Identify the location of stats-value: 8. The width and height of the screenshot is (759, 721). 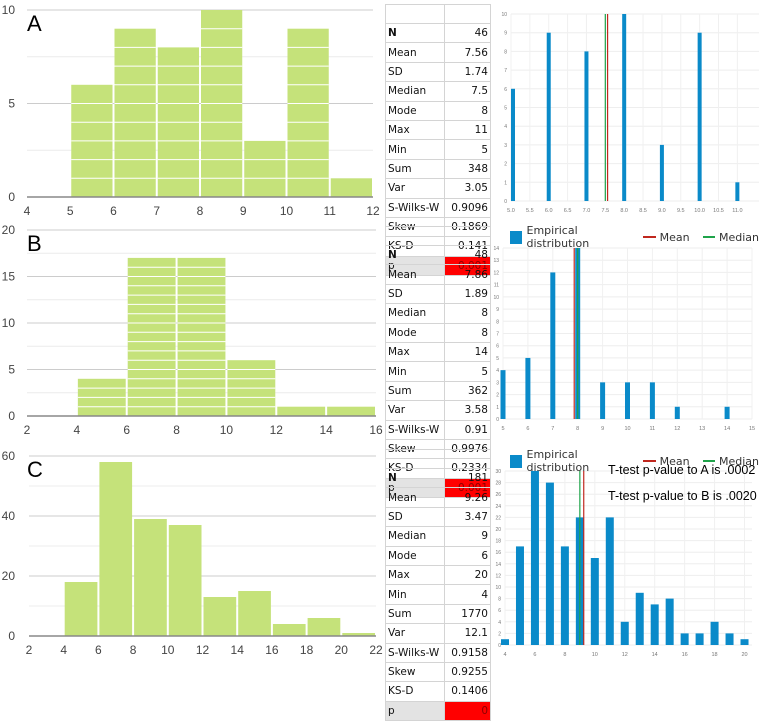
(468, 111).